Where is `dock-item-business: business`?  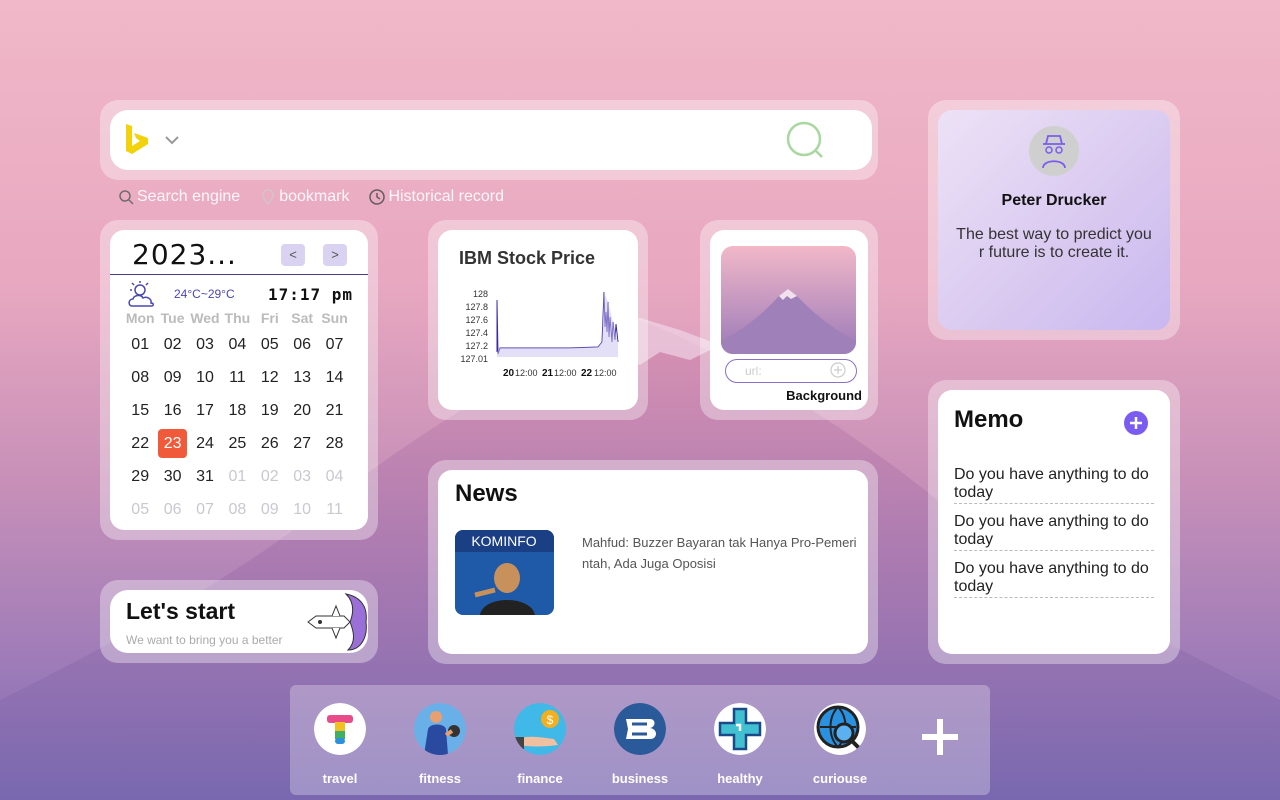
dock-item-business: business is located at coordinates (640, 744).